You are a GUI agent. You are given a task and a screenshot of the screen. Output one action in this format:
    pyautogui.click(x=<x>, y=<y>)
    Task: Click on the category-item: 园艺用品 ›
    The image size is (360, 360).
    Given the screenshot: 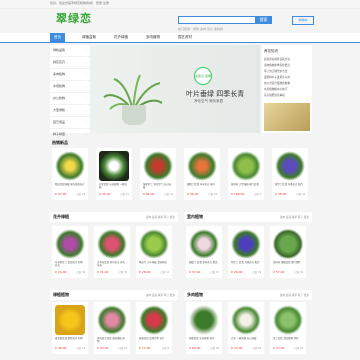 What is the action you would take?
    pyautogui.click(x=70, y=123)
    